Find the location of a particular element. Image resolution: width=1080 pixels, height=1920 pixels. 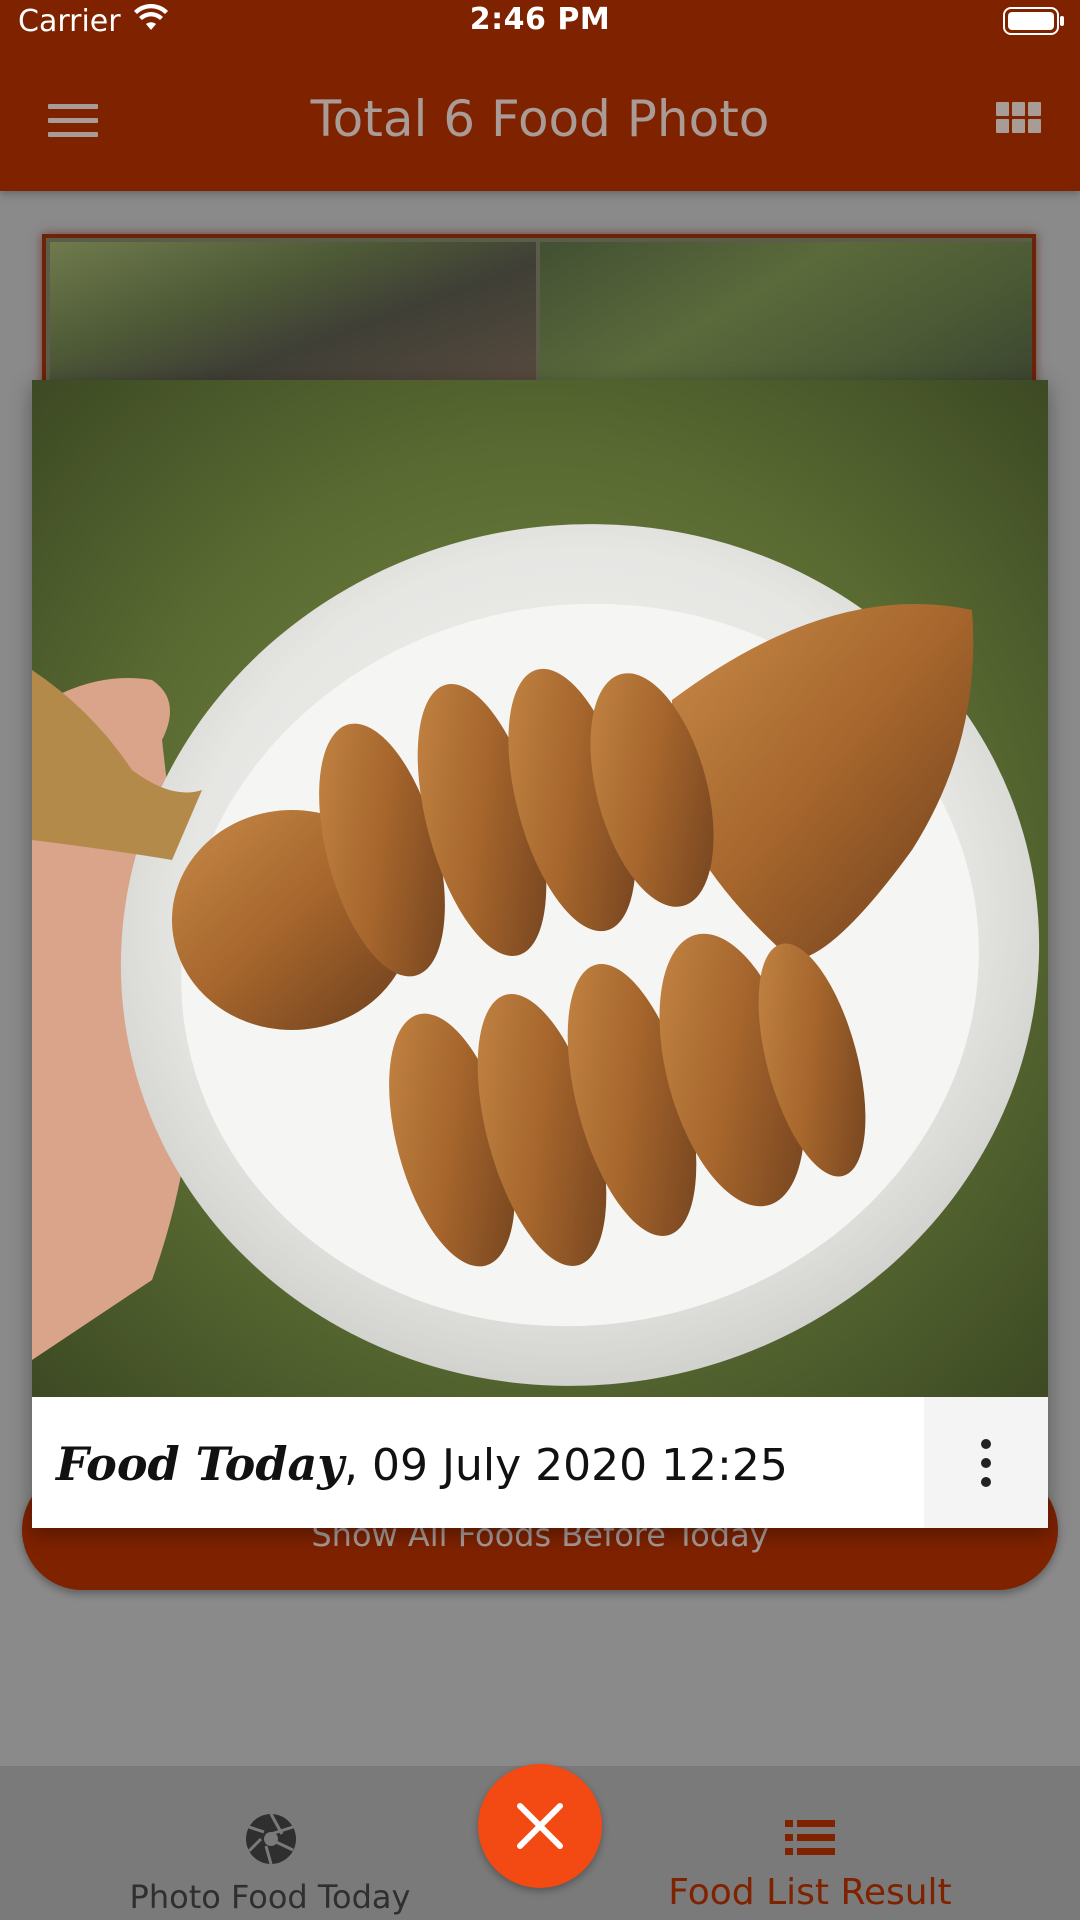

status-time: 2:46 PM is located at coordinates (540, 19).